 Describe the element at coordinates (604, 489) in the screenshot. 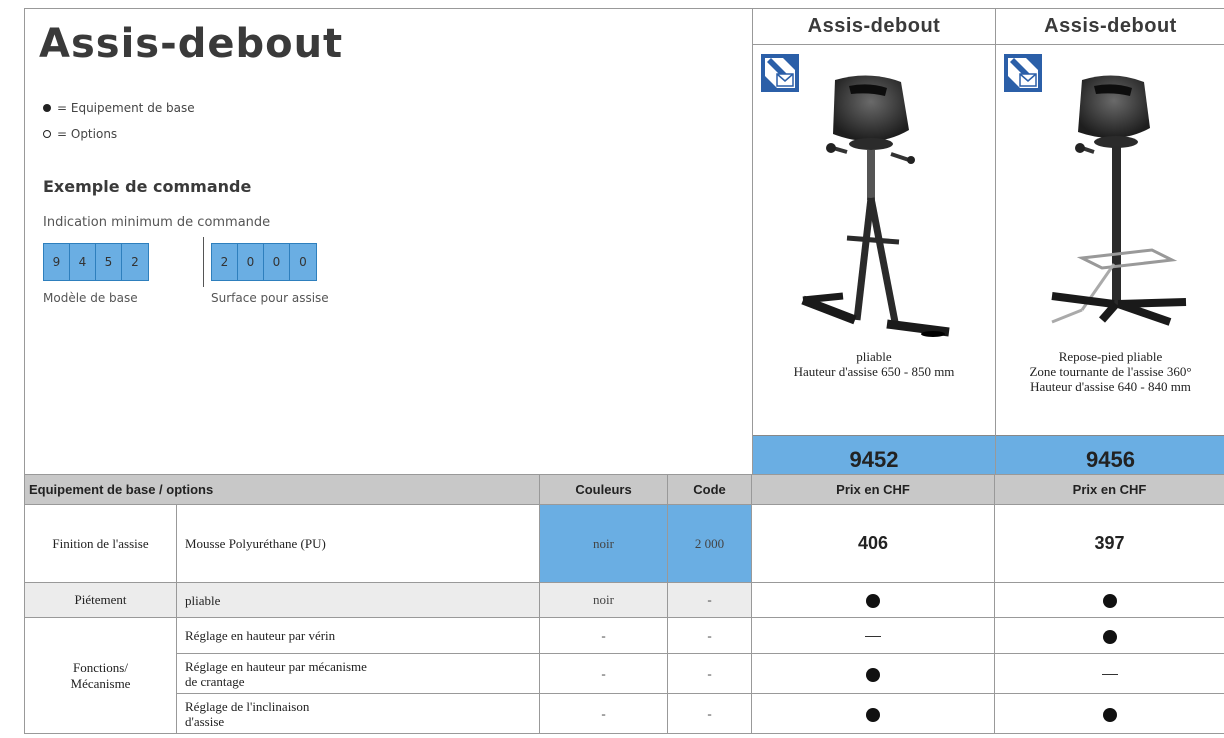

I see `header-colors: Couleurs` at that location.